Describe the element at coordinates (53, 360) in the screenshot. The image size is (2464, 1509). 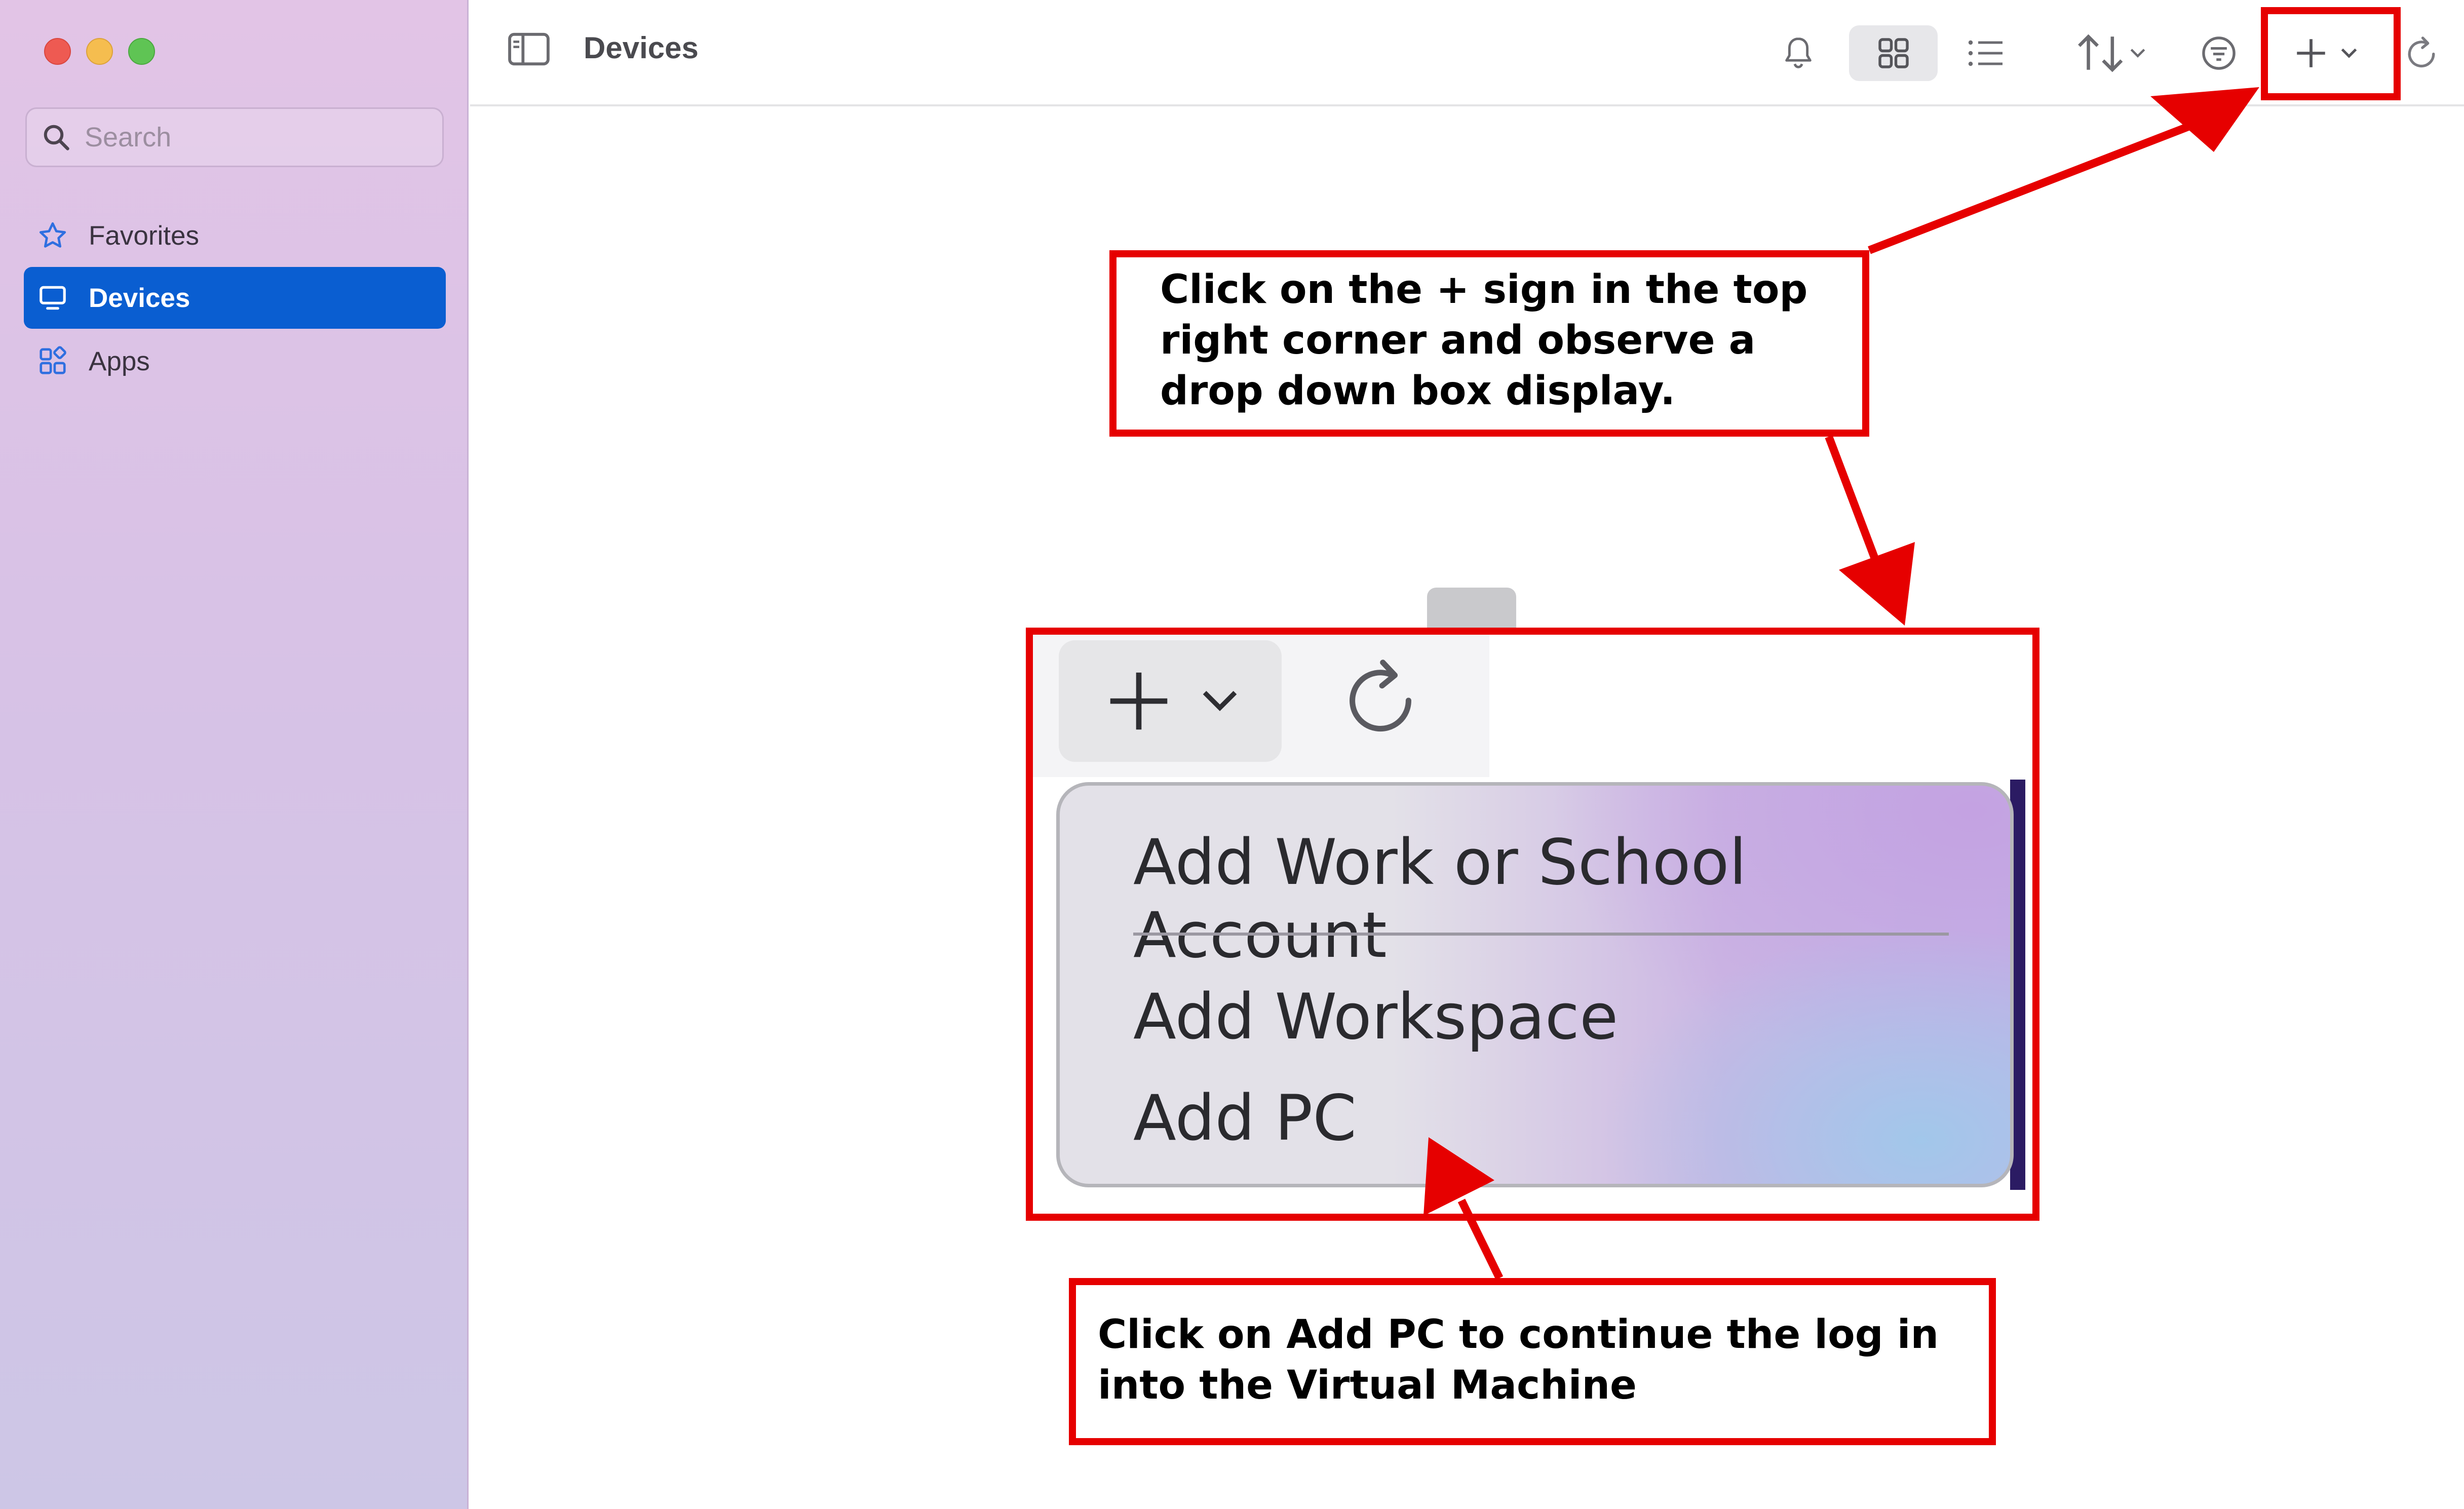
I see `apps-grid-icon` at that location.